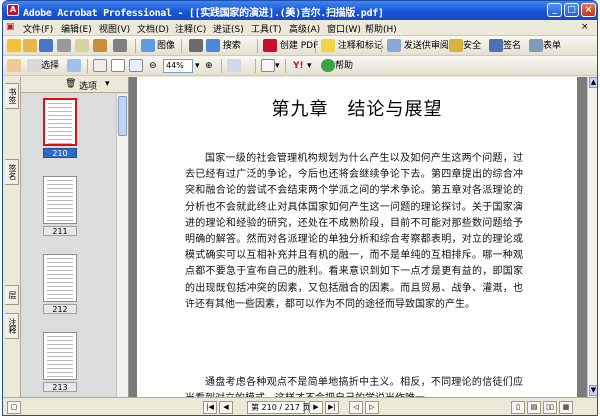 The image size is (600, 420). I want to click on file-toolbar: 图像 搜索 创建 PDF 注释和标记 发送供审阅 安全 签名 表单, so click(300, 46).